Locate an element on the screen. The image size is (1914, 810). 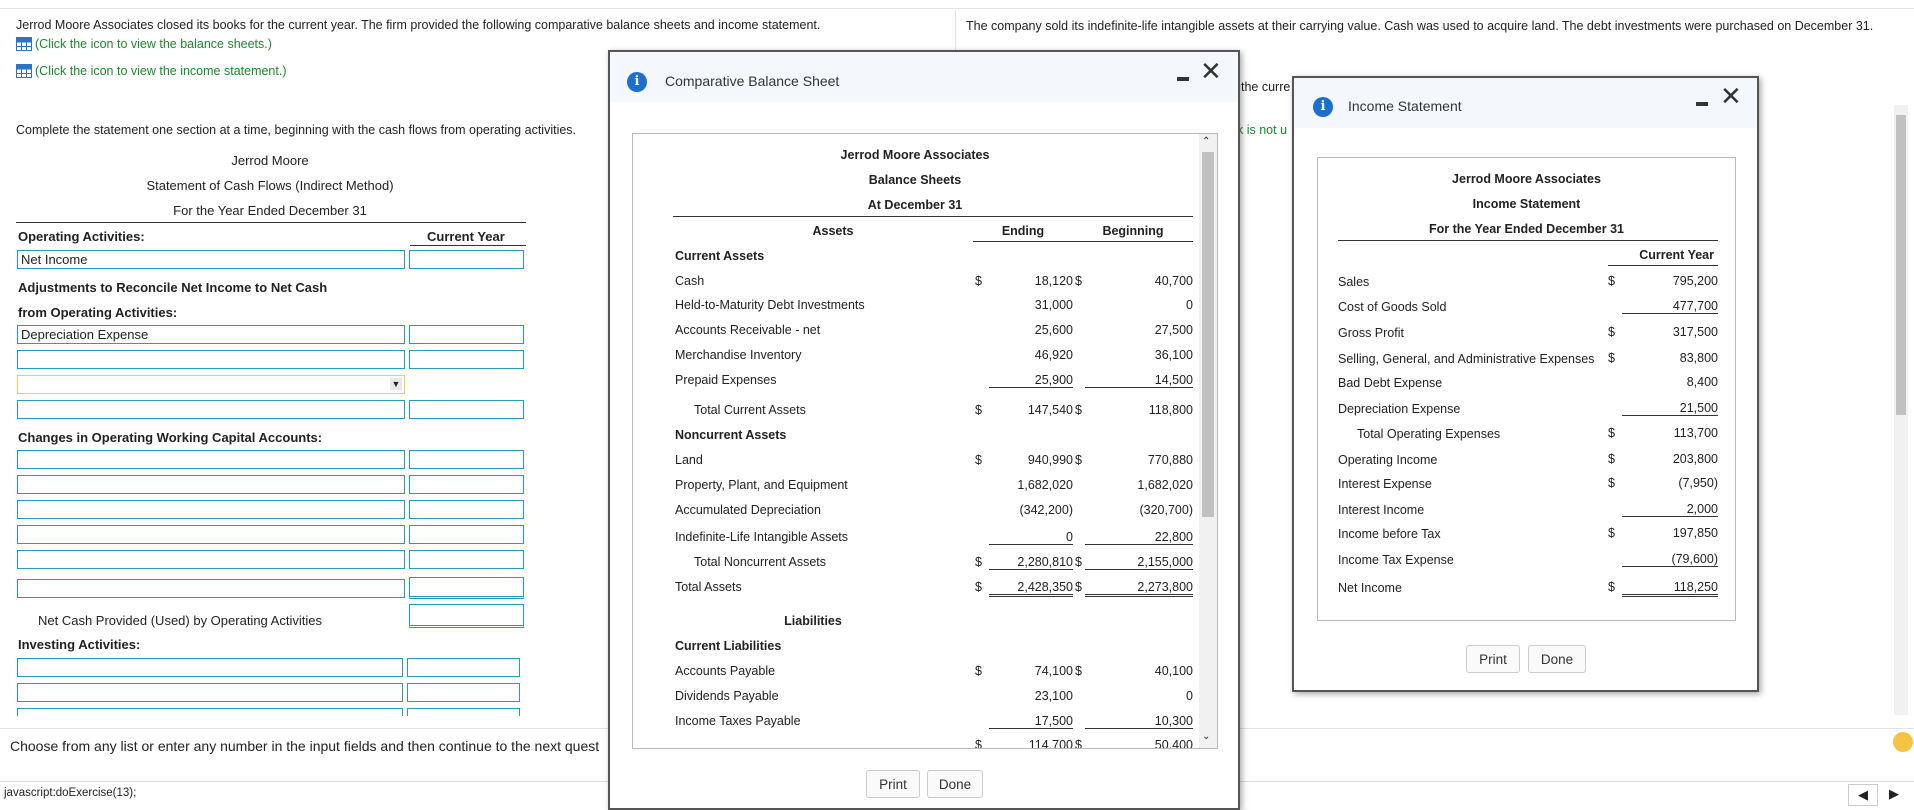
ws-investing-header: Investing Activities: is located at coordinates (79, 644).